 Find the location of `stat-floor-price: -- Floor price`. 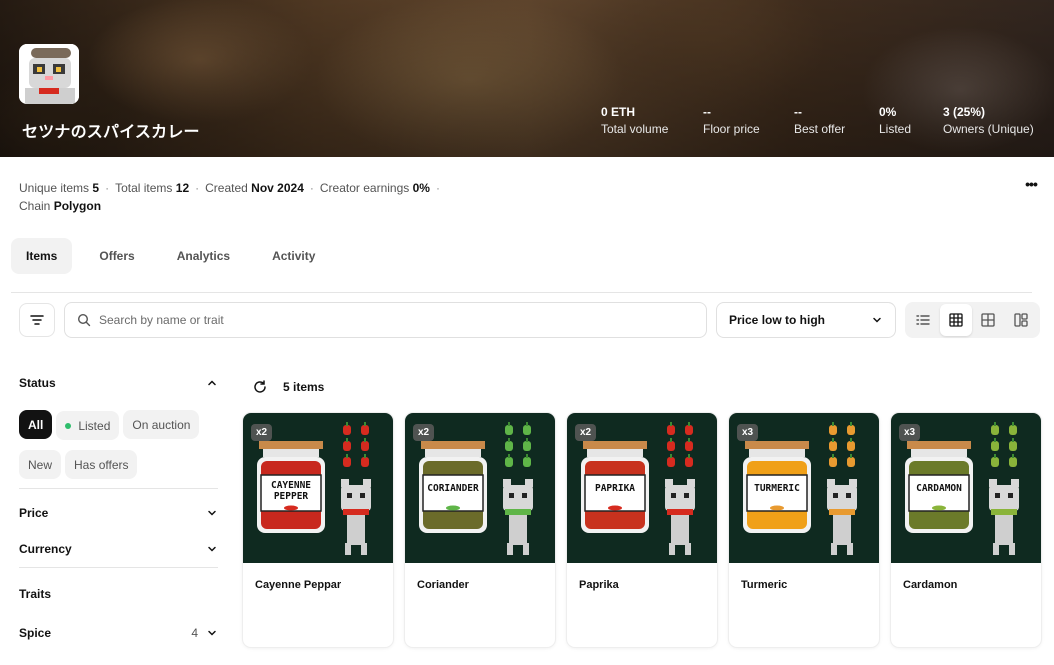

stat-floor-price: -- Floor price is located at coordinates (731, 121).